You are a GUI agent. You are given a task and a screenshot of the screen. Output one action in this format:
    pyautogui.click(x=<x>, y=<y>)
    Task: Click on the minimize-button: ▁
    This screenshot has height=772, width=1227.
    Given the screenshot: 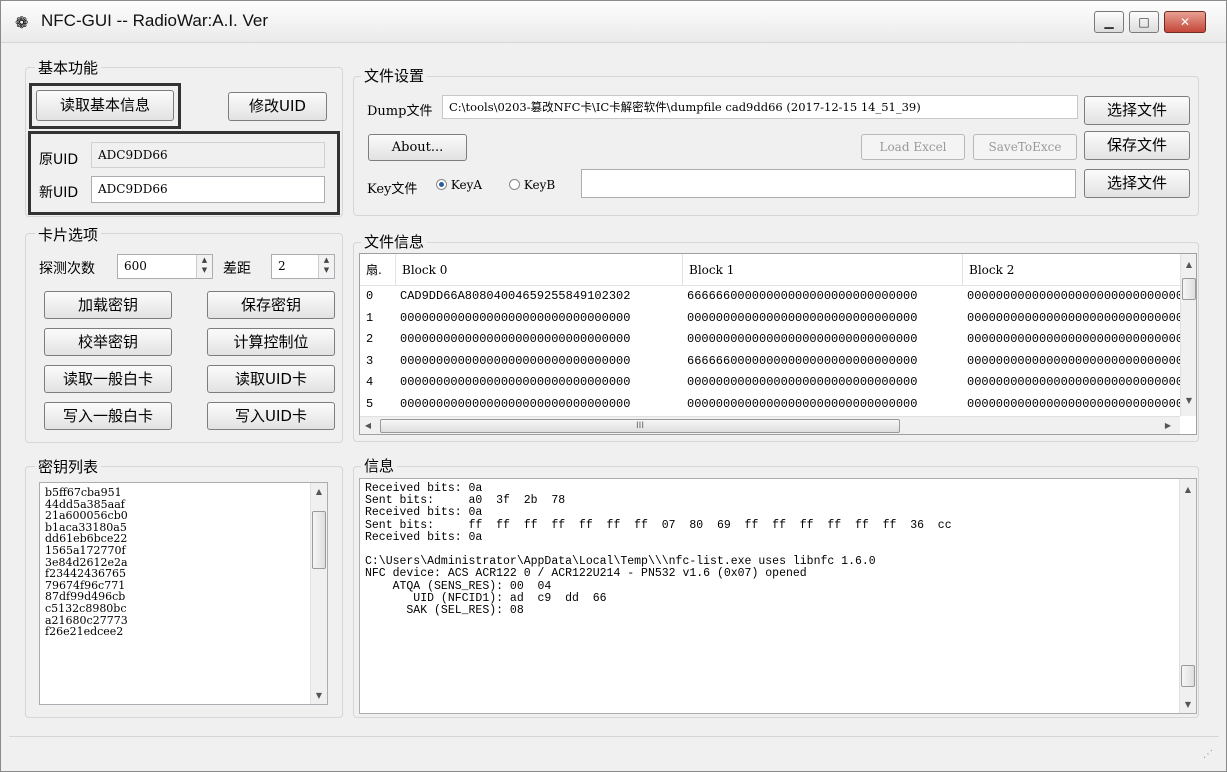 What is the action you would take?
    pyautogui.click(x=1109, y=22)
    